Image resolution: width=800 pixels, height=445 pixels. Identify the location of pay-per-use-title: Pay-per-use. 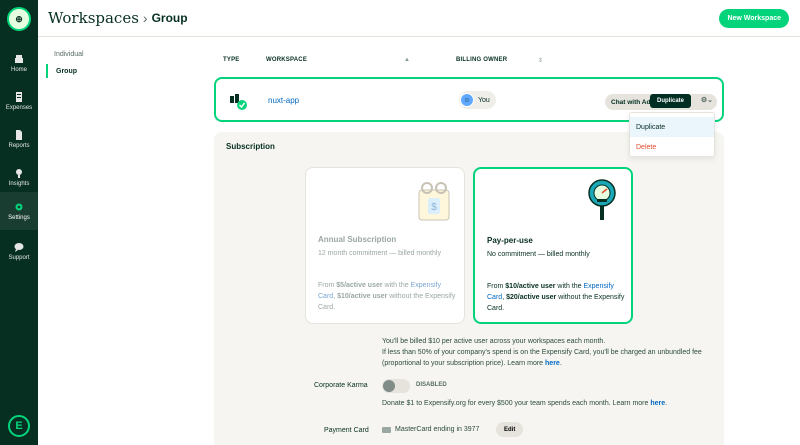
(510, 240).